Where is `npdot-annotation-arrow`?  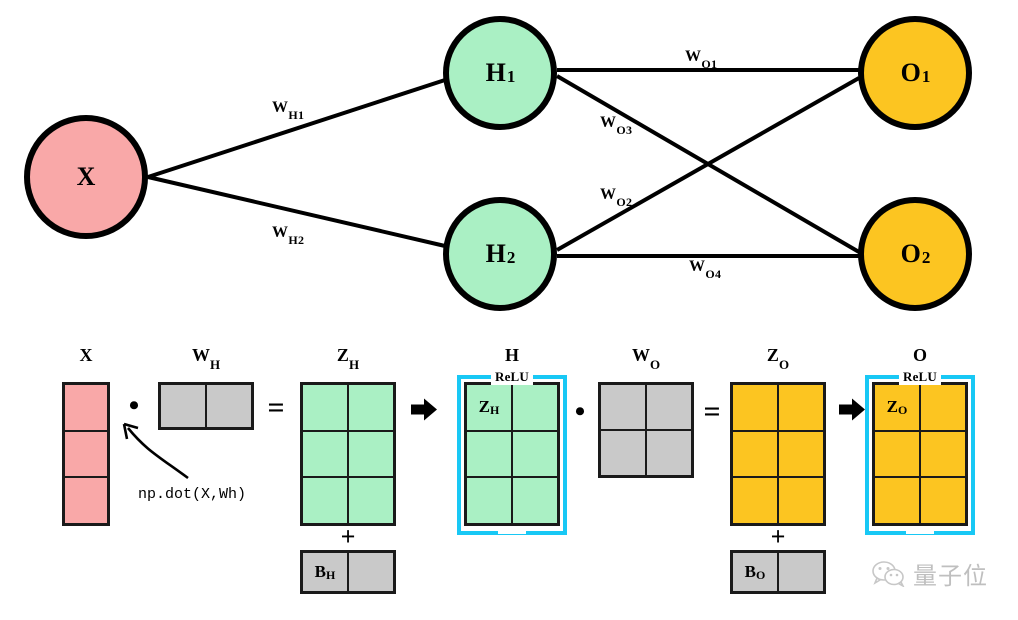 npdot-annotation-arrow is located at coordinates (155, 451).